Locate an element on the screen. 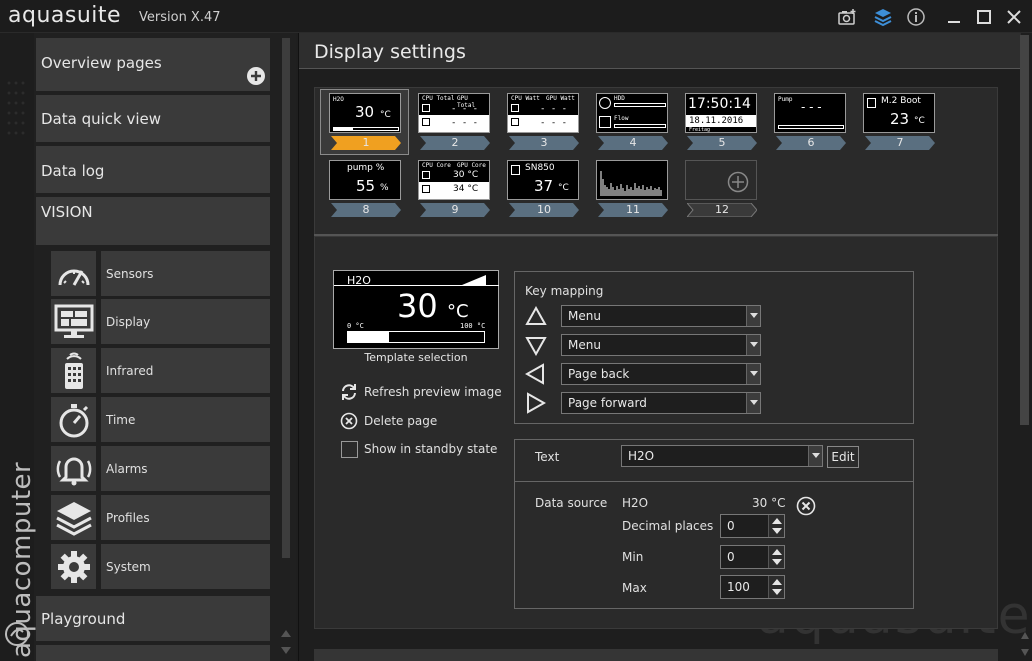 The image size is (1032, 661). monitor-icon is located at coordinates (73, 321).